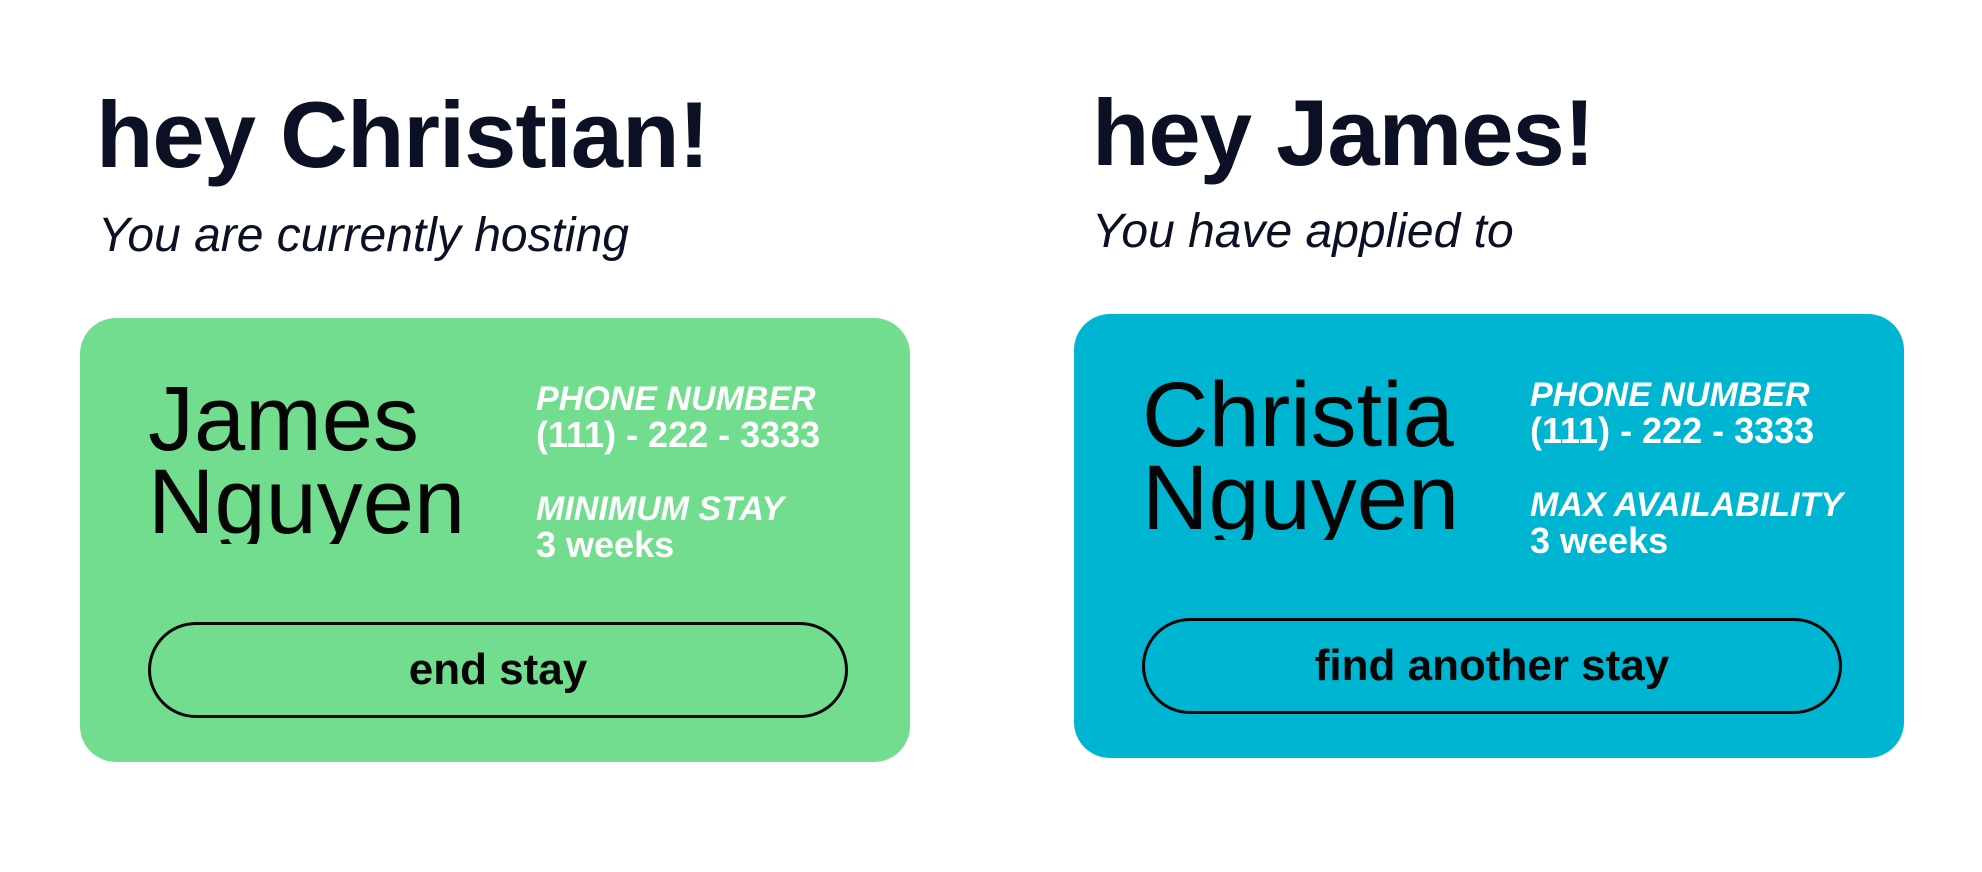 The height and width of the screenshot is (872, 1982). I want to click on max-availability-value: 3 weeks, so click(1599, 540).